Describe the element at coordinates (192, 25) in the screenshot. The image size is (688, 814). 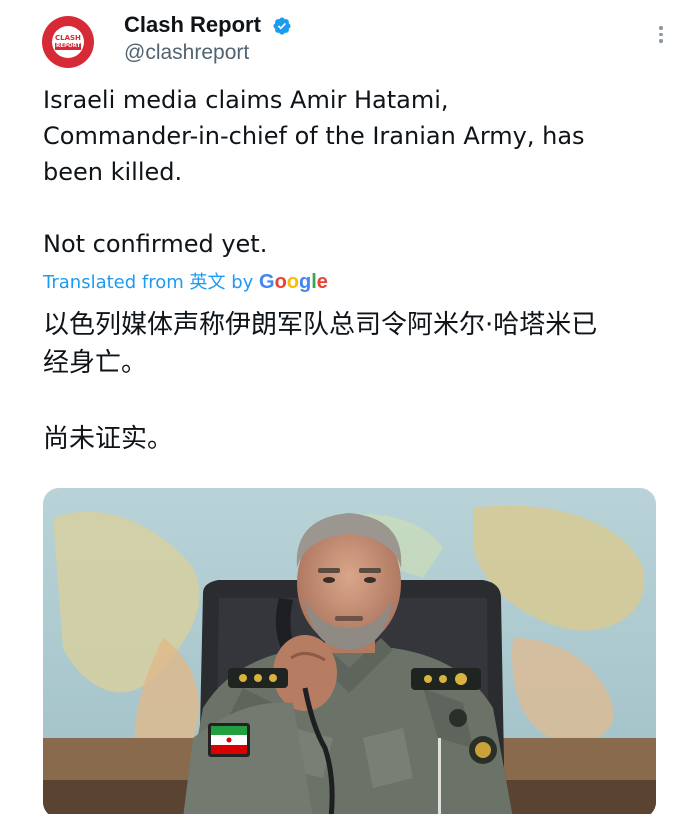
I see `author-display-name: Clash Report` at that location.